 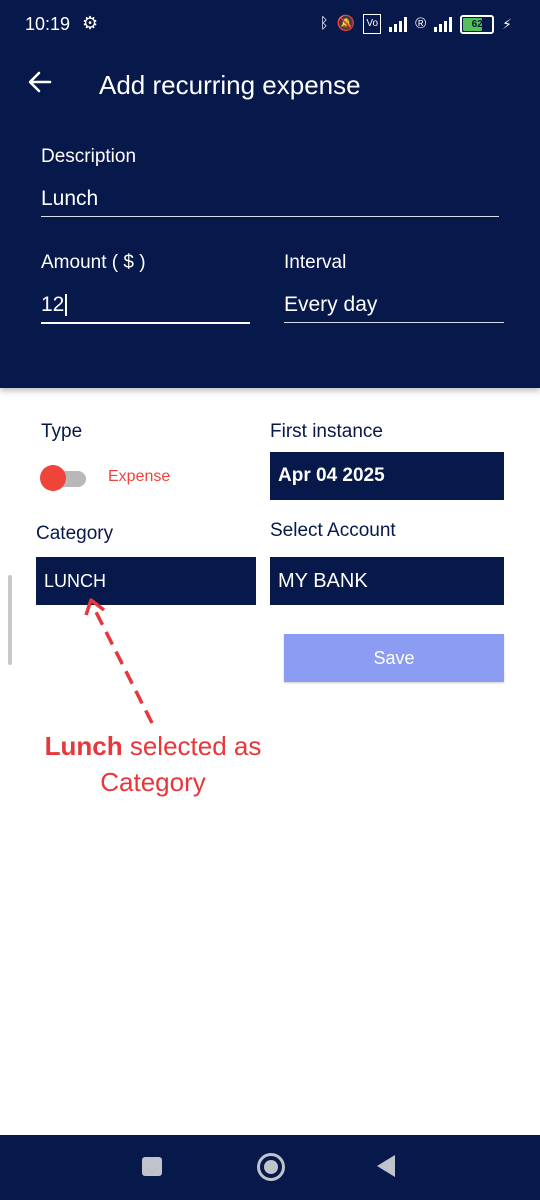 I want to click on status-icons: ᛒ 🔕 Vo ® 62 ⚡, so click(x=416, y=24).